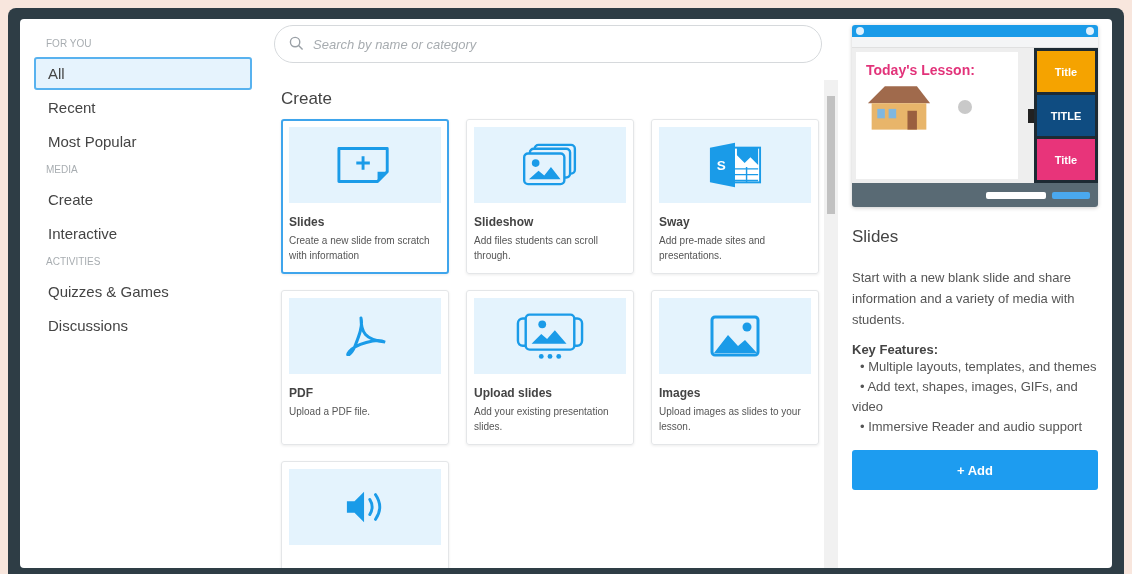  I want to click on card-description: Add pre-made sites and presentations., so click(713, 248).